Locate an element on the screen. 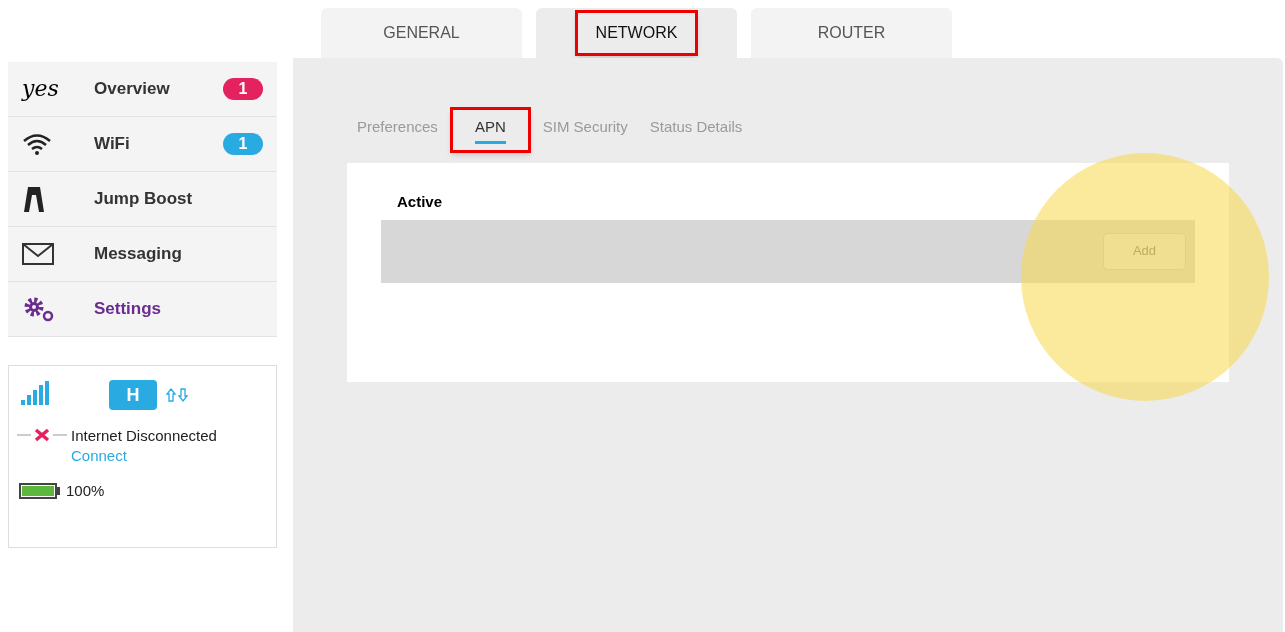  sub-tab: APN is located at coordinates (490, 130).